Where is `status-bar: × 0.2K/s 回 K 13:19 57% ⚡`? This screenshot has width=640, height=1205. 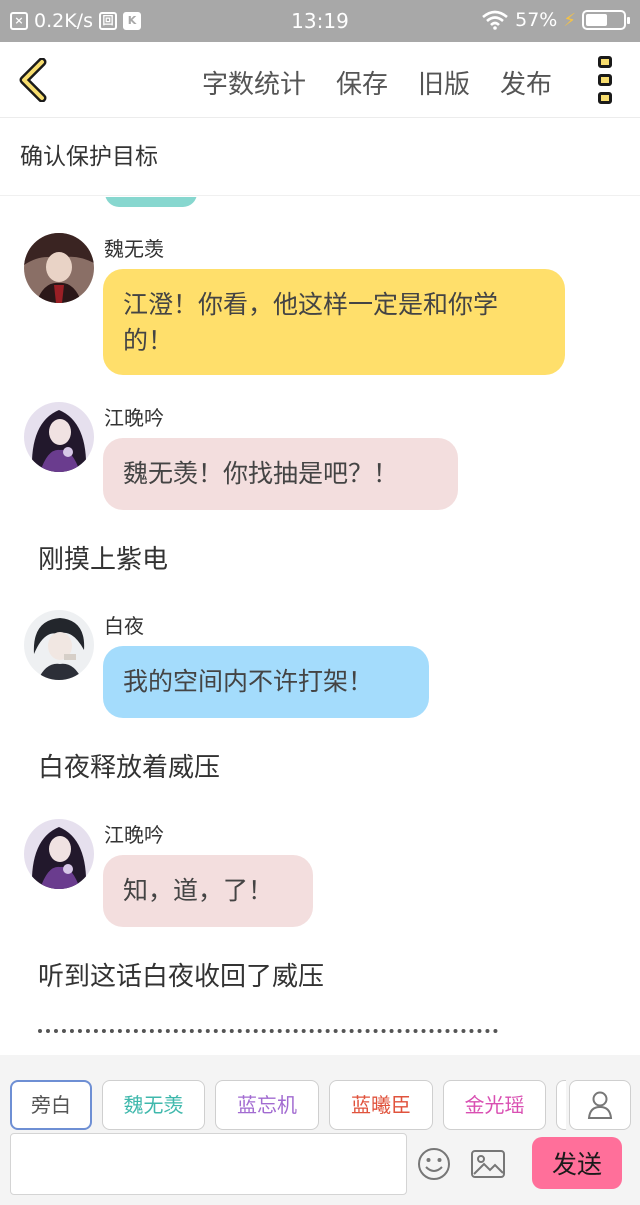
status-bar: × 0.2K/s 回 K 13:19 57% ⚡ is located at coordinates (320, 21).